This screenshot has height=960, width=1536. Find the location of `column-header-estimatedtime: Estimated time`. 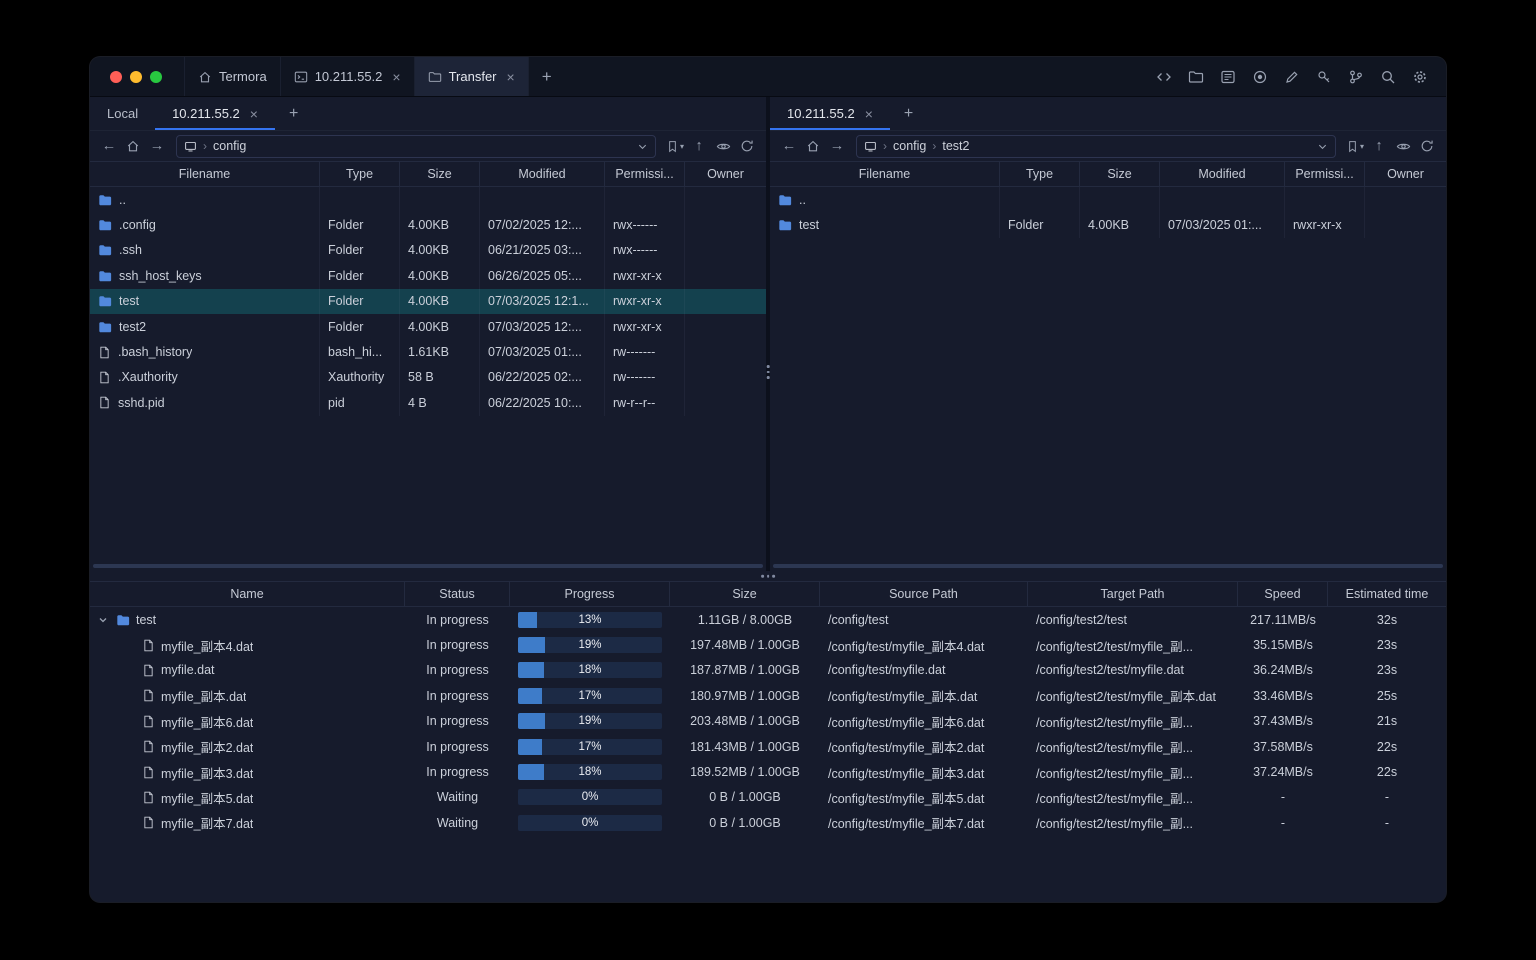

column-header-estimatedtime: Estimated time is located at coordinates (1387, 594).